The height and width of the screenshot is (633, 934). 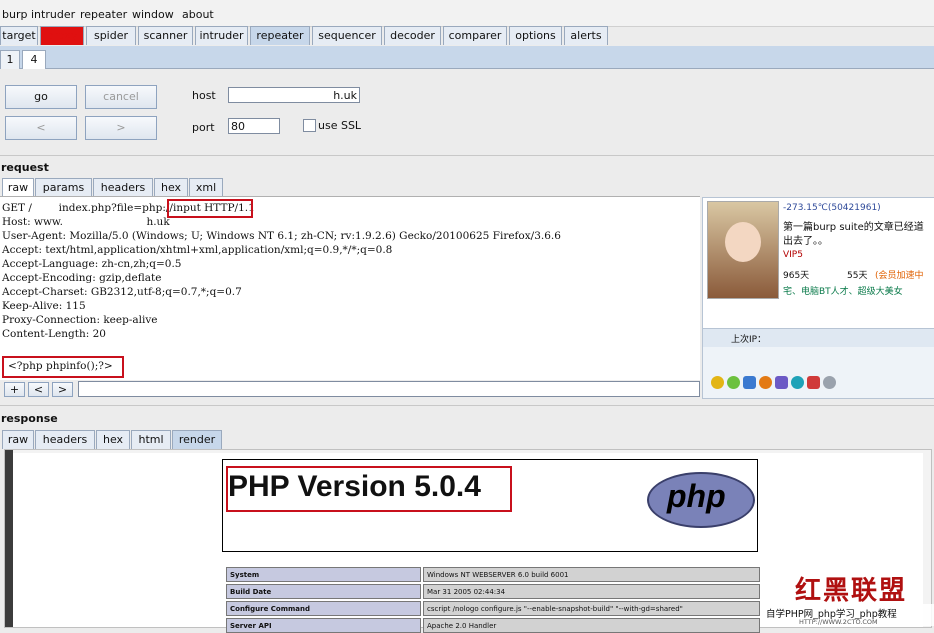 I want to click on next-match-button: >, so click(x=62, y=389).